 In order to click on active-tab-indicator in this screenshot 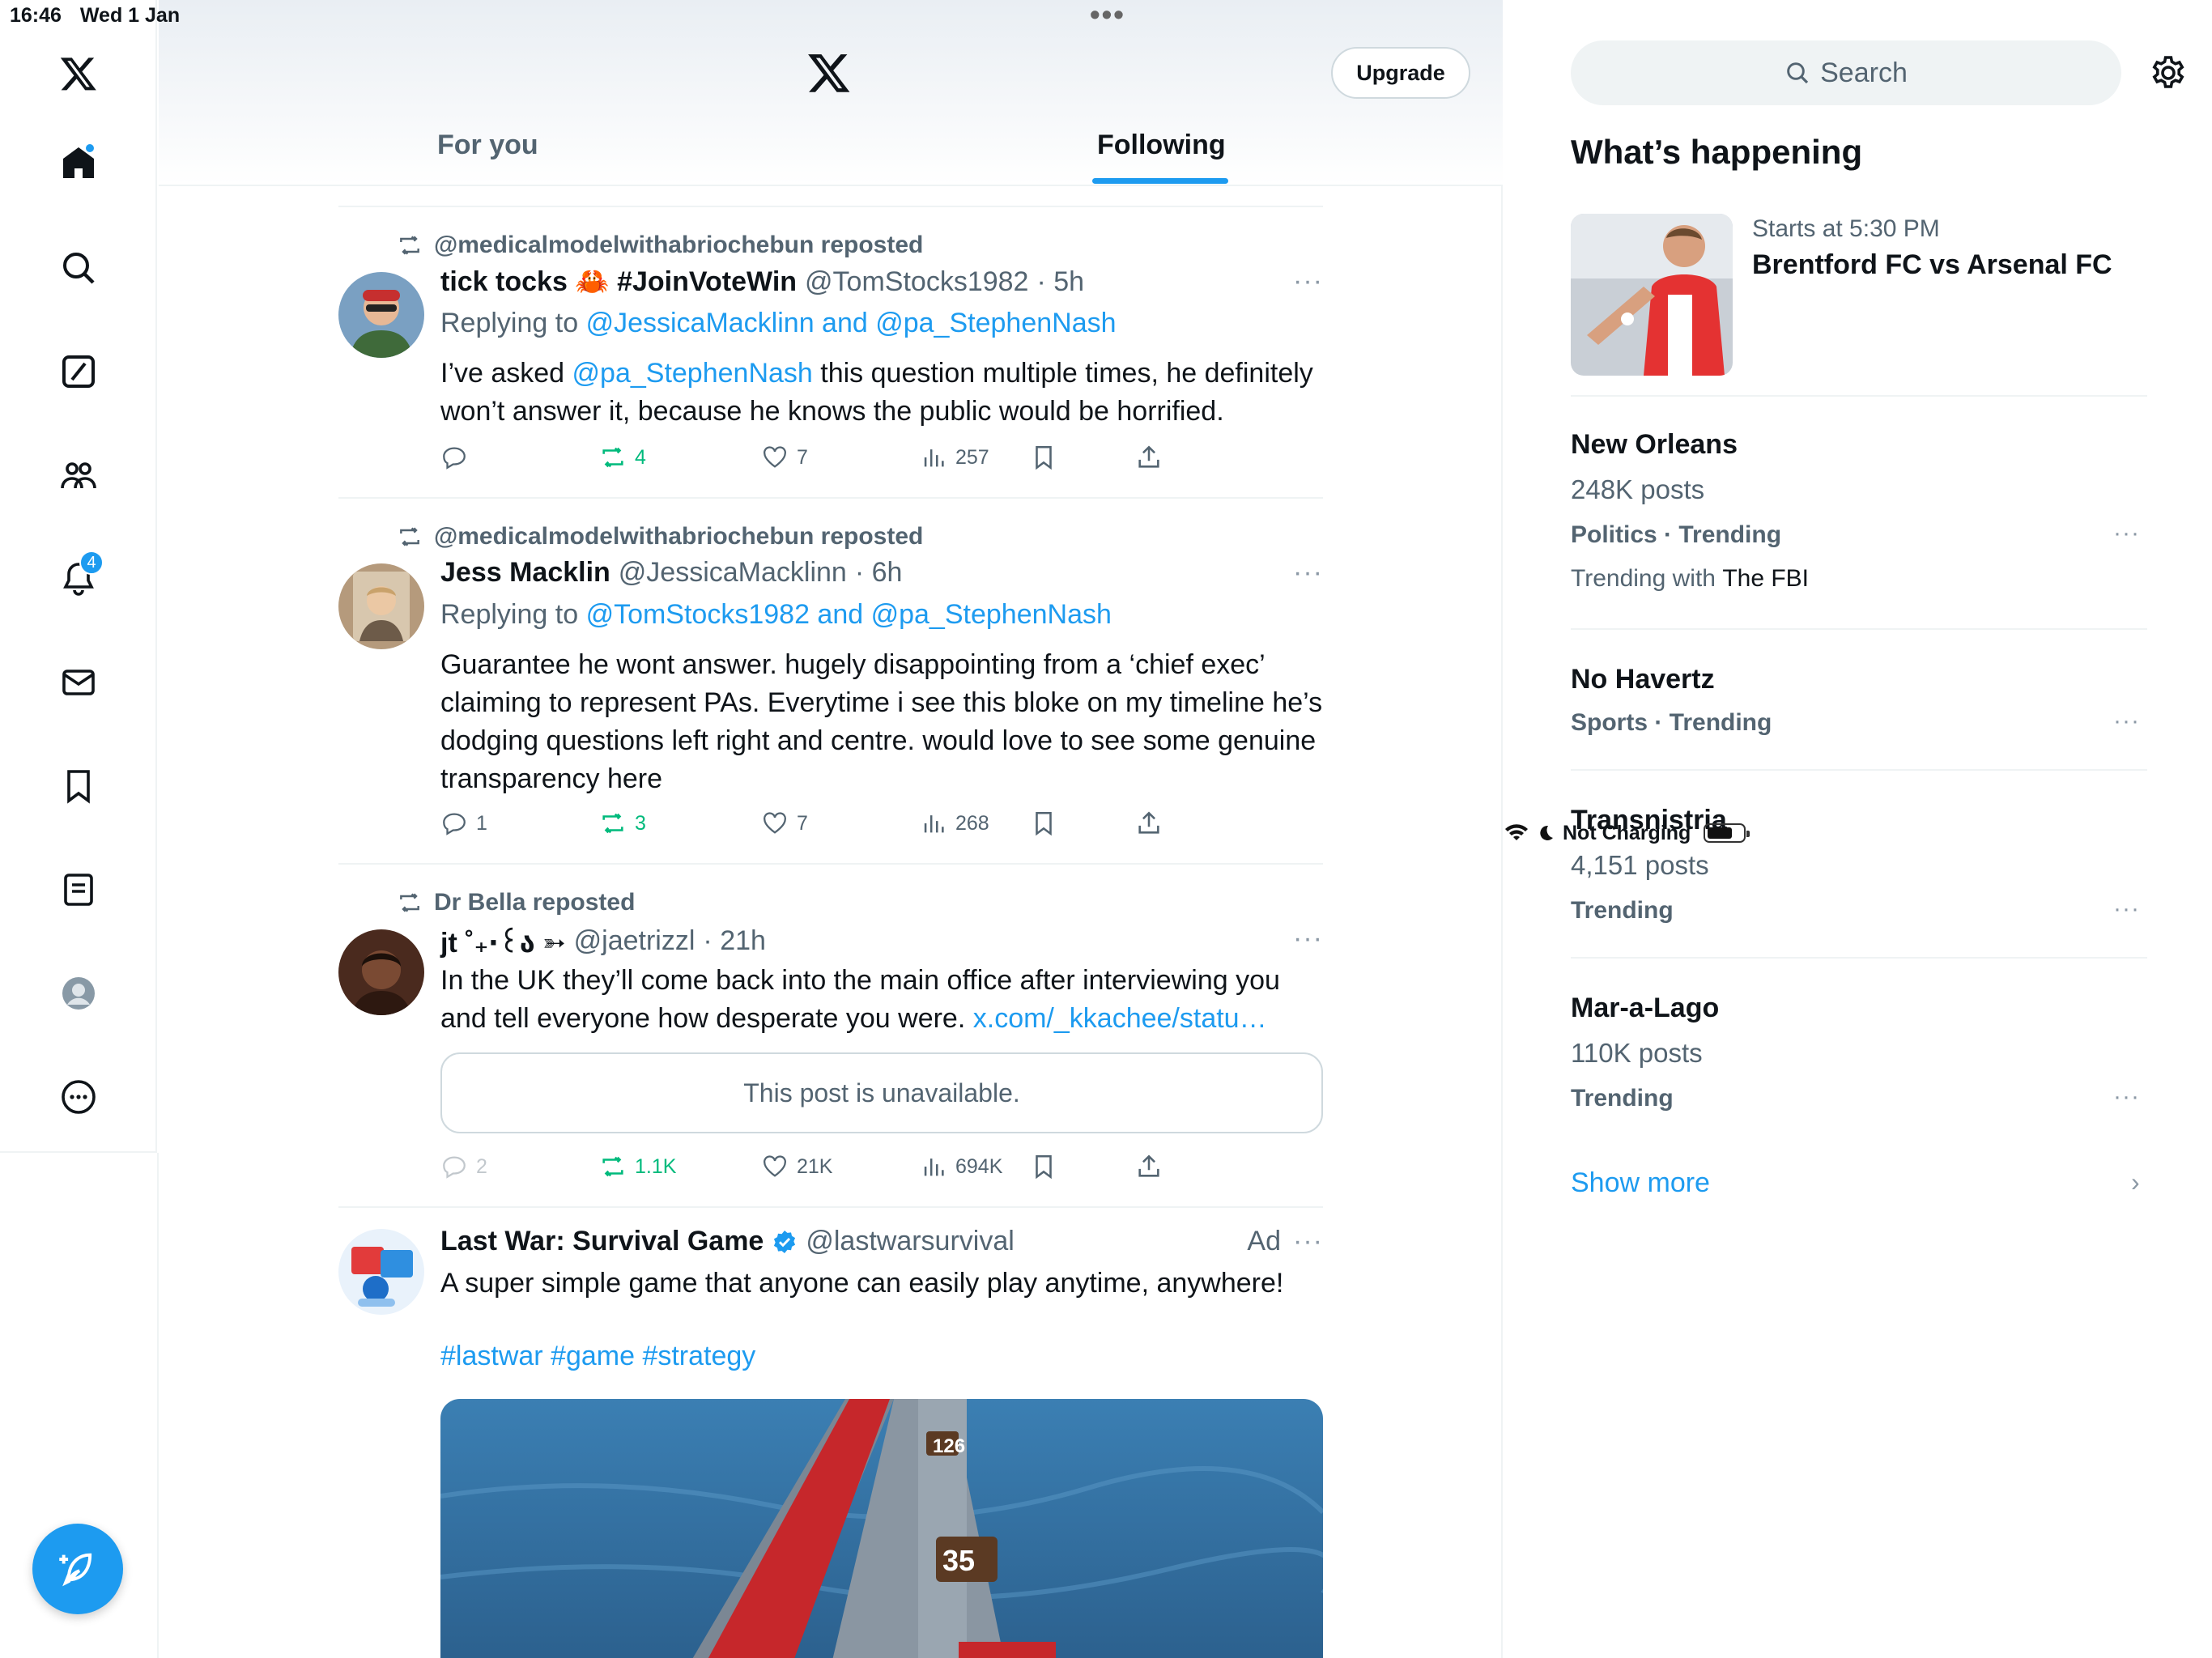, I will do `click(1160, 181)`.